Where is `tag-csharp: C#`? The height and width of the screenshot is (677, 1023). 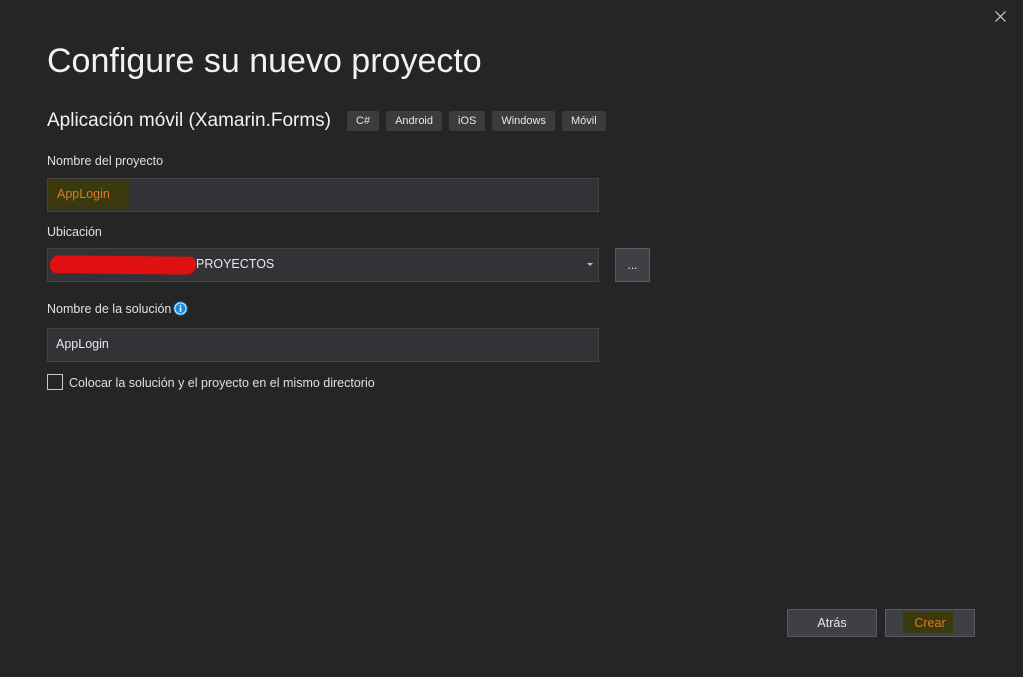 tag-csharp: C# is located at coordinates (363, 121).